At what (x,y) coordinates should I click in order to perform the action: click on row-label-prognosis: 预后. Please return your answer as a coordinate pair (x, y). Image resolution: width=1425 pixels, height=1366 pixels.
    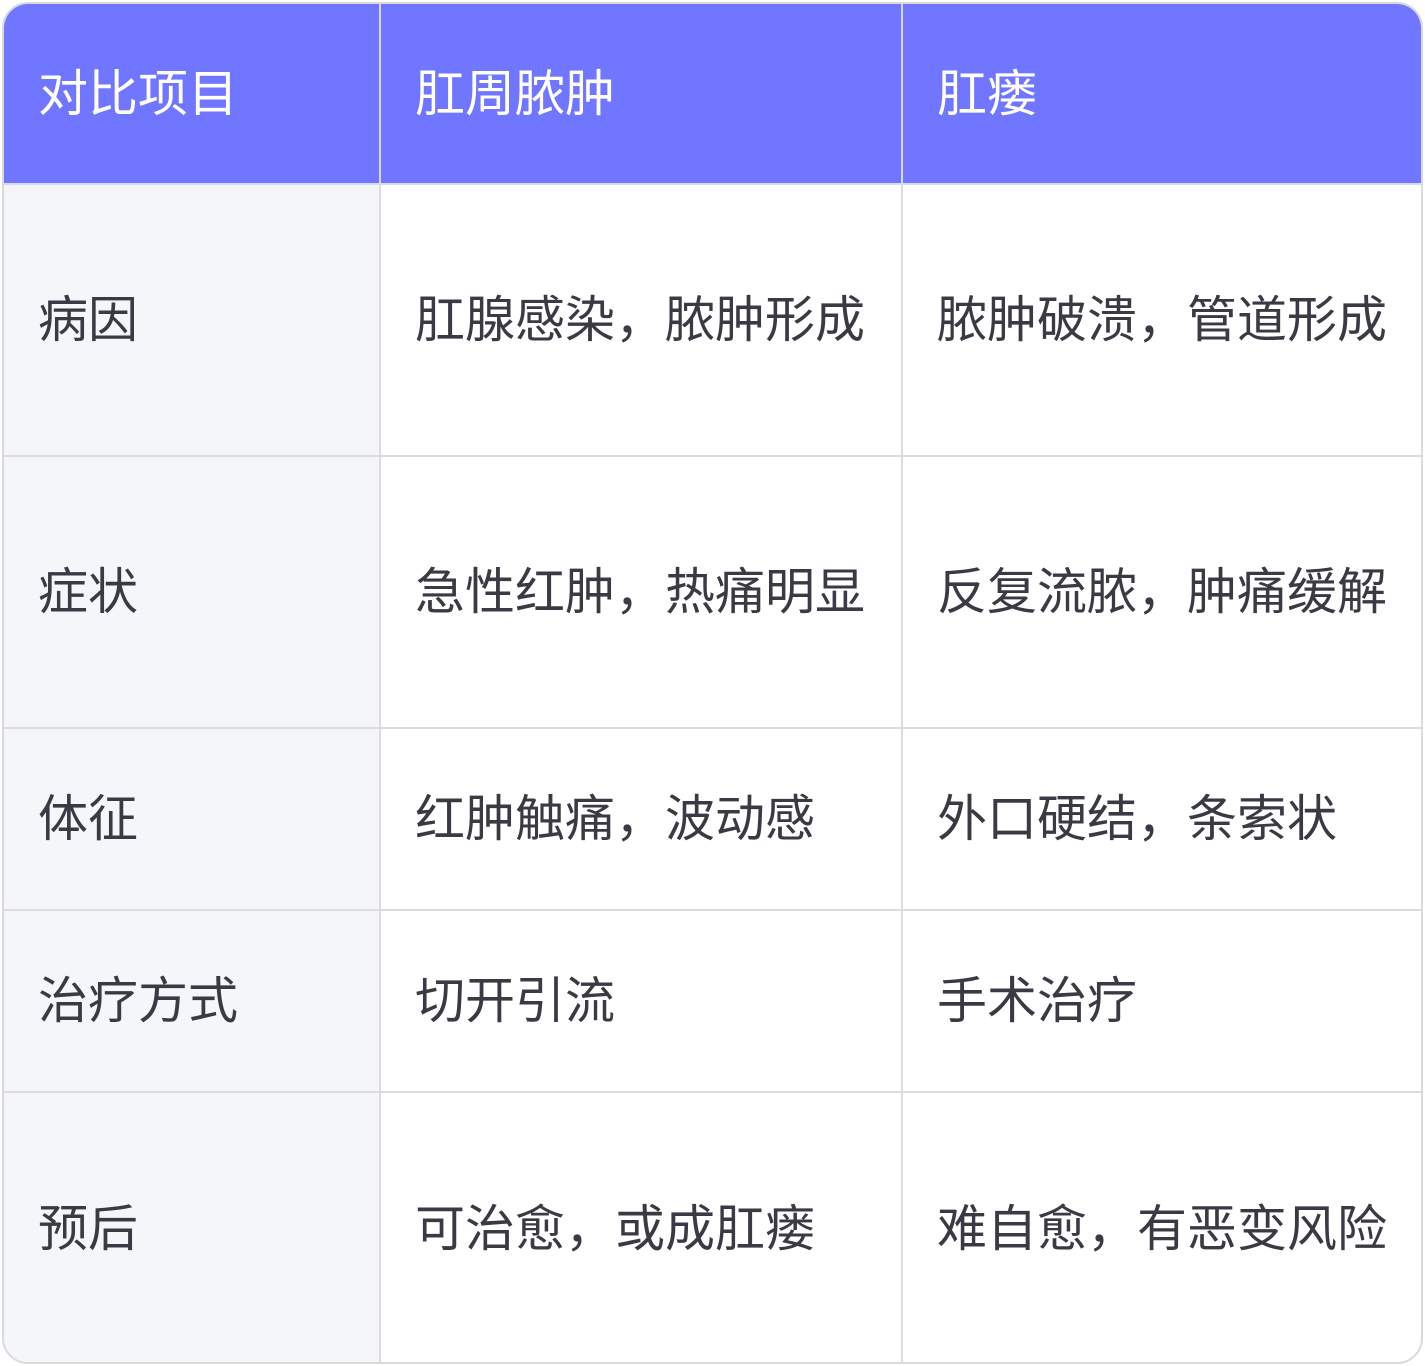
    Looking at the image, I should click on (192, 1226).